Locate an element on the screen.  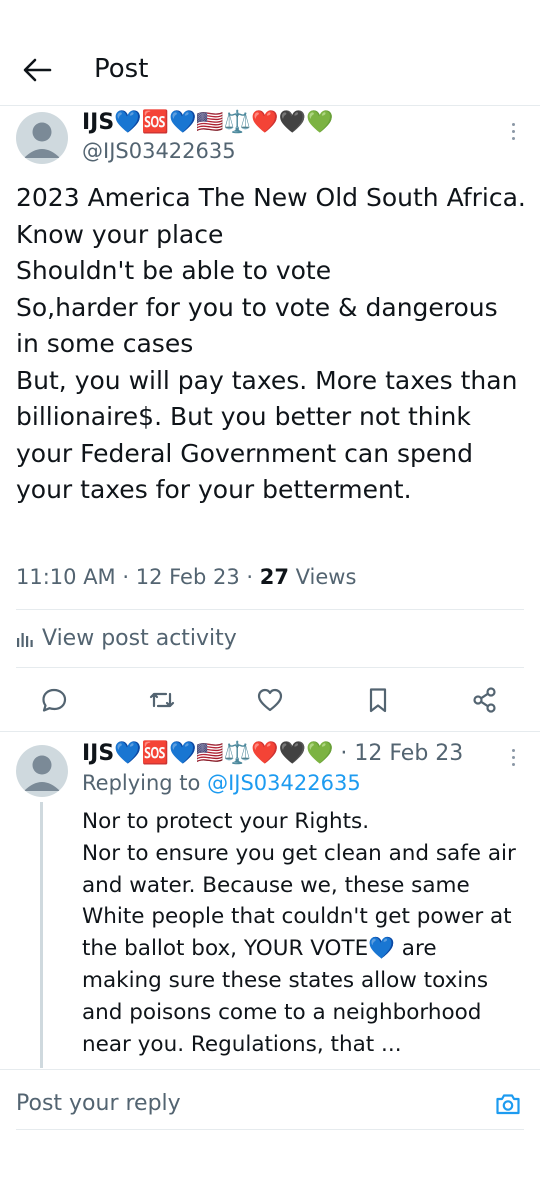
like-icon is located at coordinates (270, 700).